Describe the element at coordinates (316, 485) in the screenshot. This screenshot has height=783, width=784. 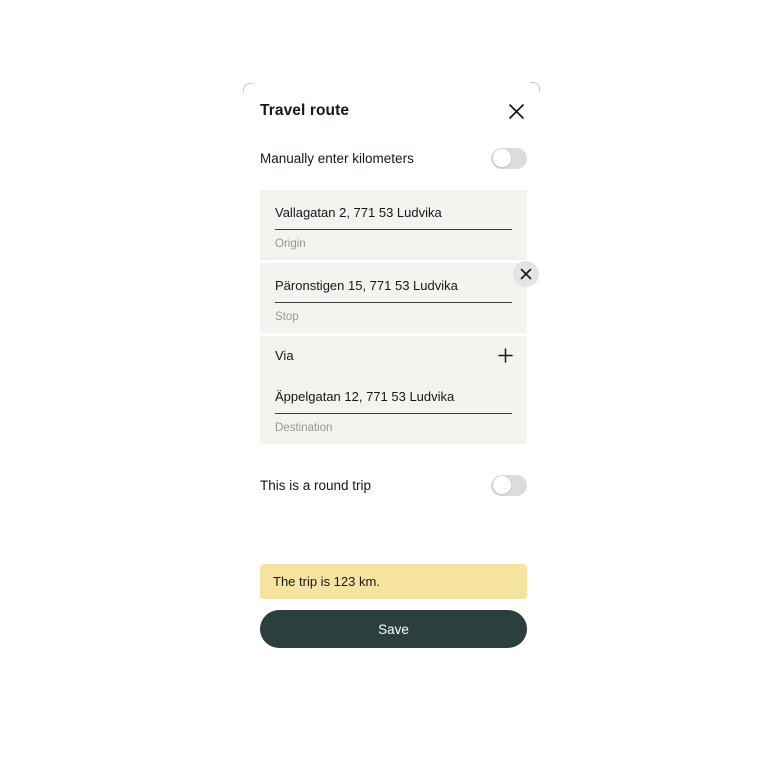
I see `round-trip-label: This is a round trip` at that location.